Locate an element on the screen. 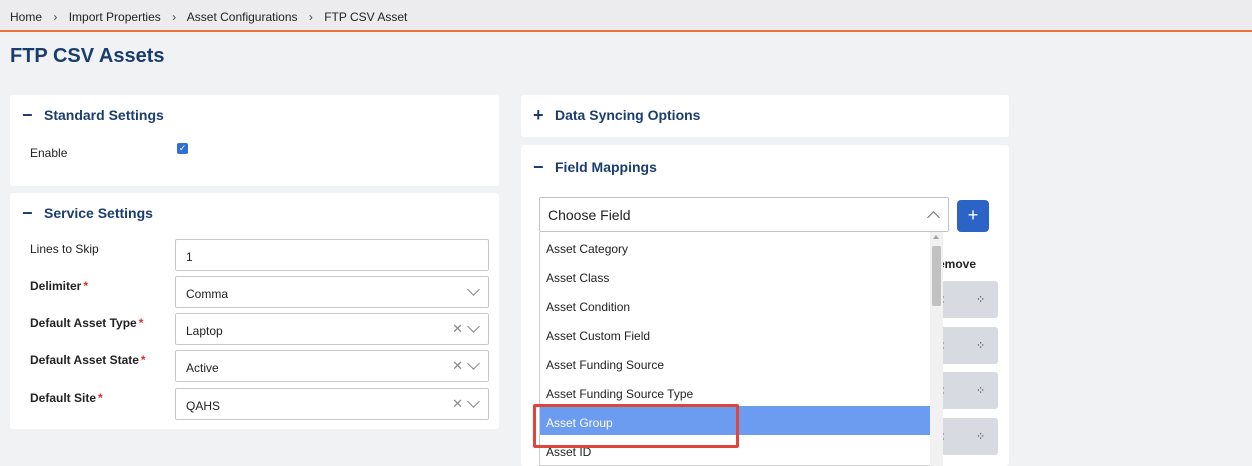 The height and width of the screenshot is (466, 1252). delimiter-label-text: Delimiter is located at coordinates (56, 286).